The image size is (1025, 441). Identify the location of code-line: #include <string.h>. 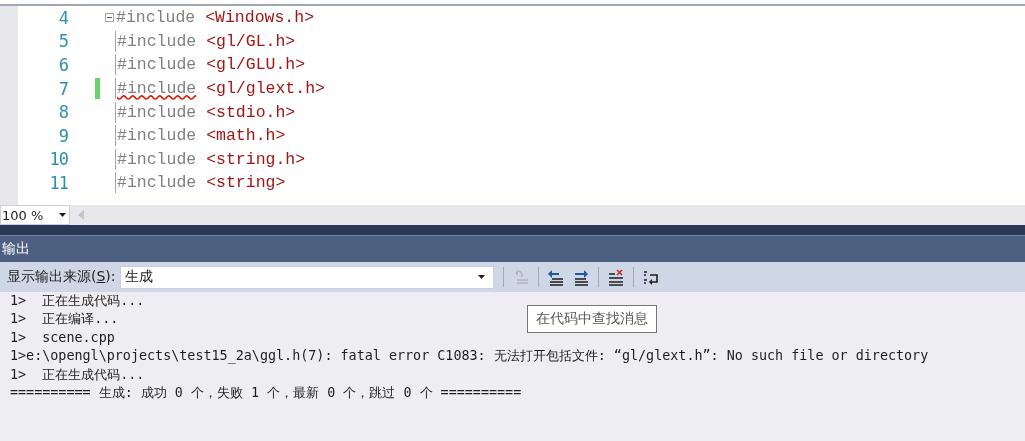
(211, 159).